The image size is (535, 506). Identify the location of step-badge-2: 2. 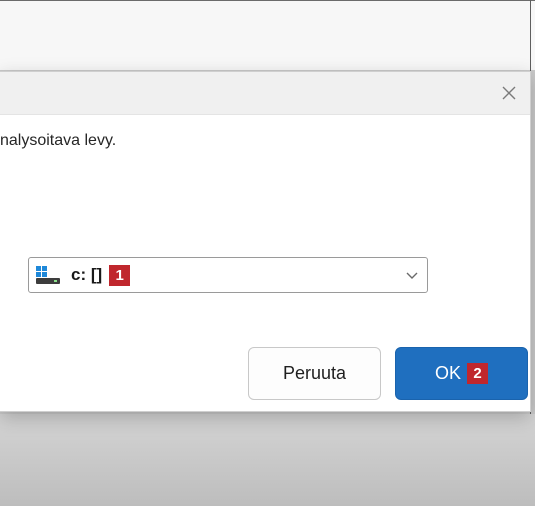
(477, 373).